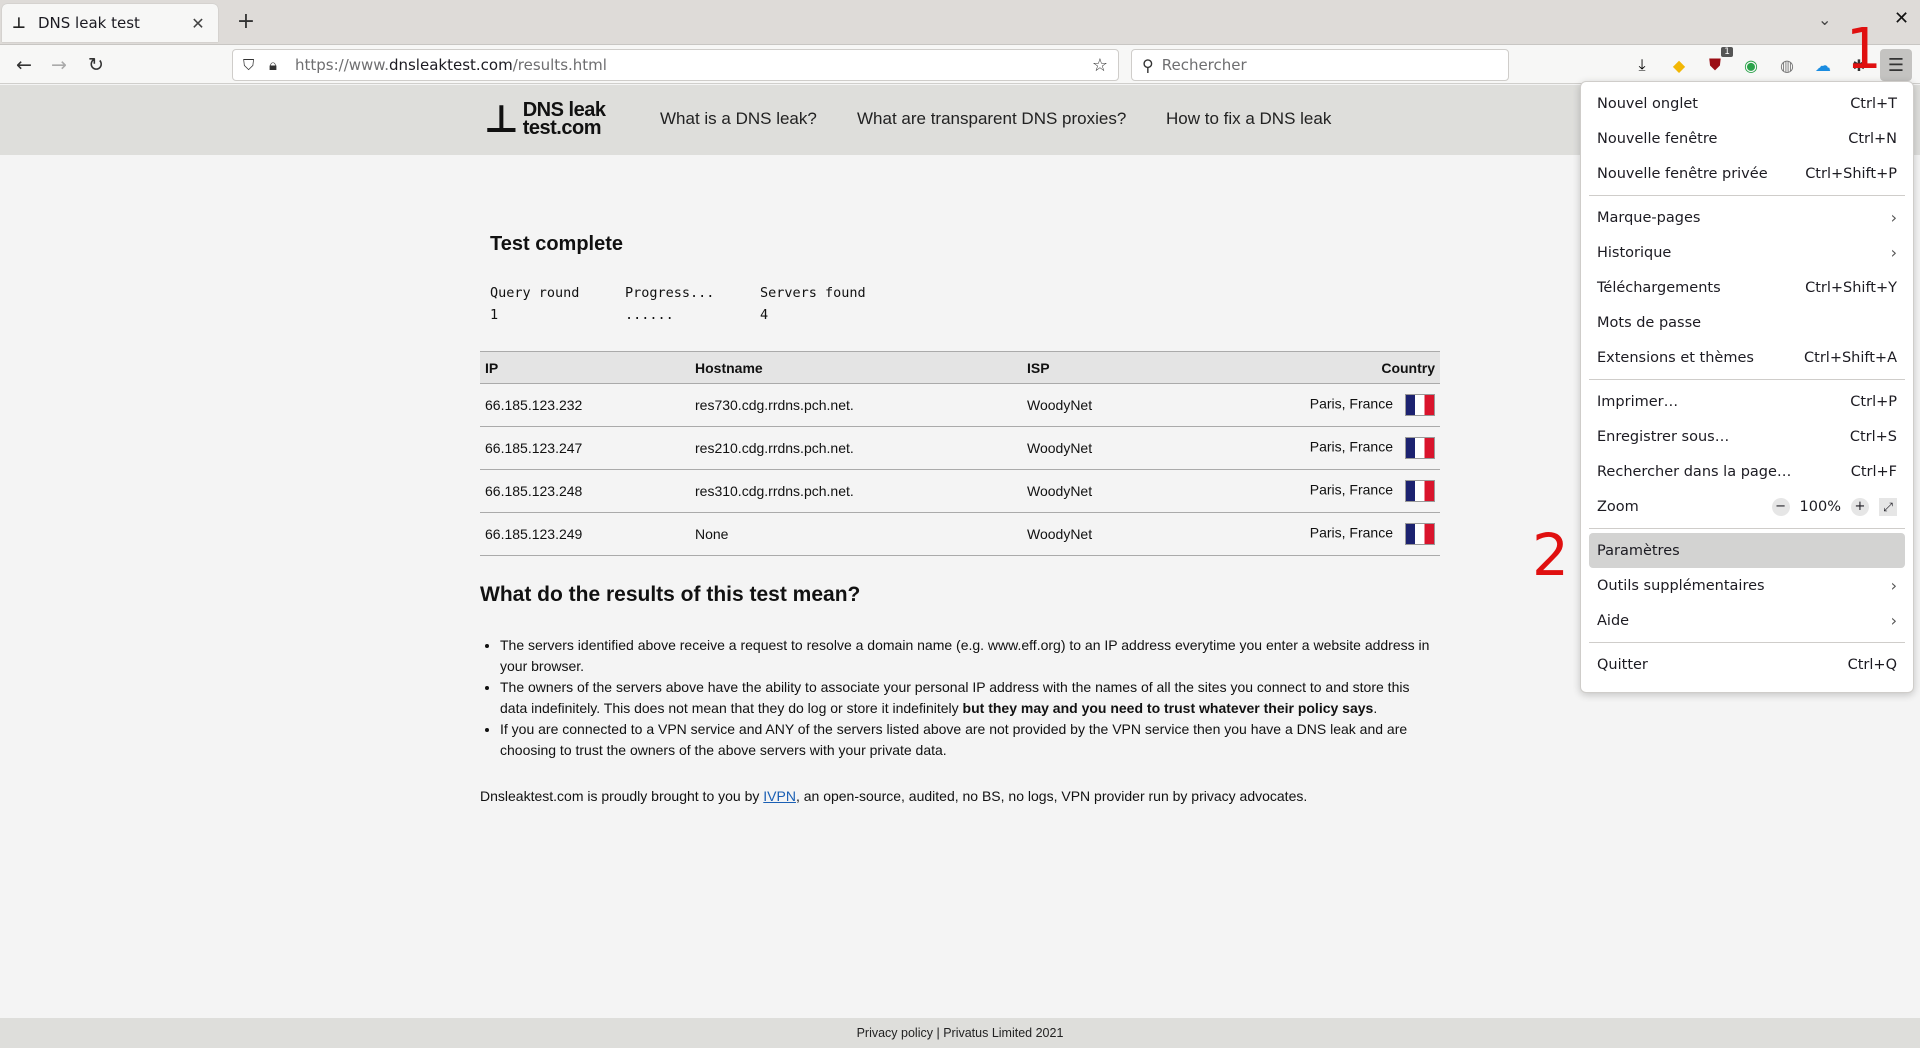  I want to click on col-header-isp: ISP, so click(1122, 367).